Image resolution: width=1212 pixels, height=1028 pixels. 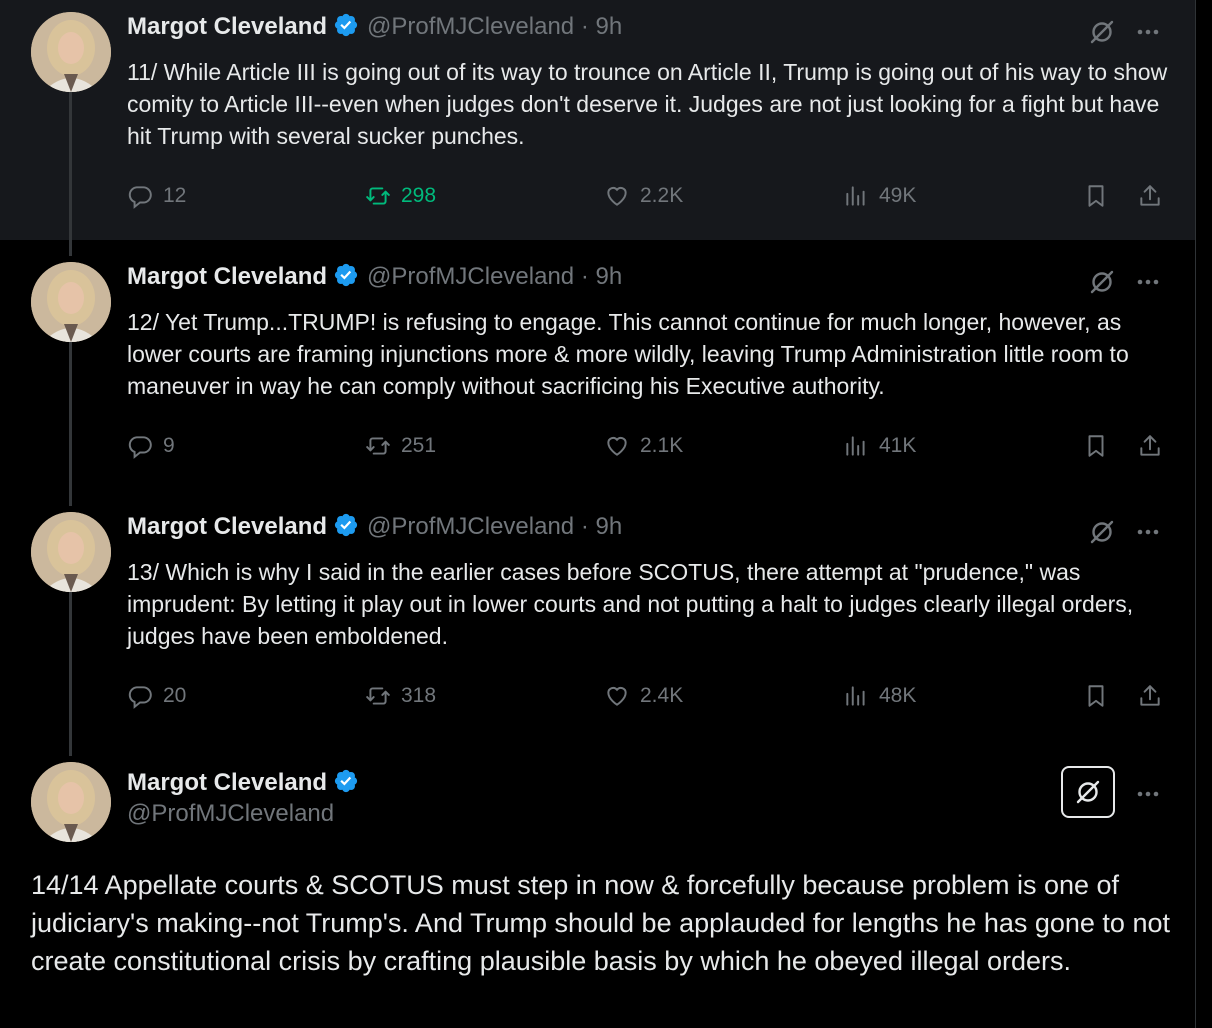 I want to click on views-button: 49K, so click(x=879, y=196).